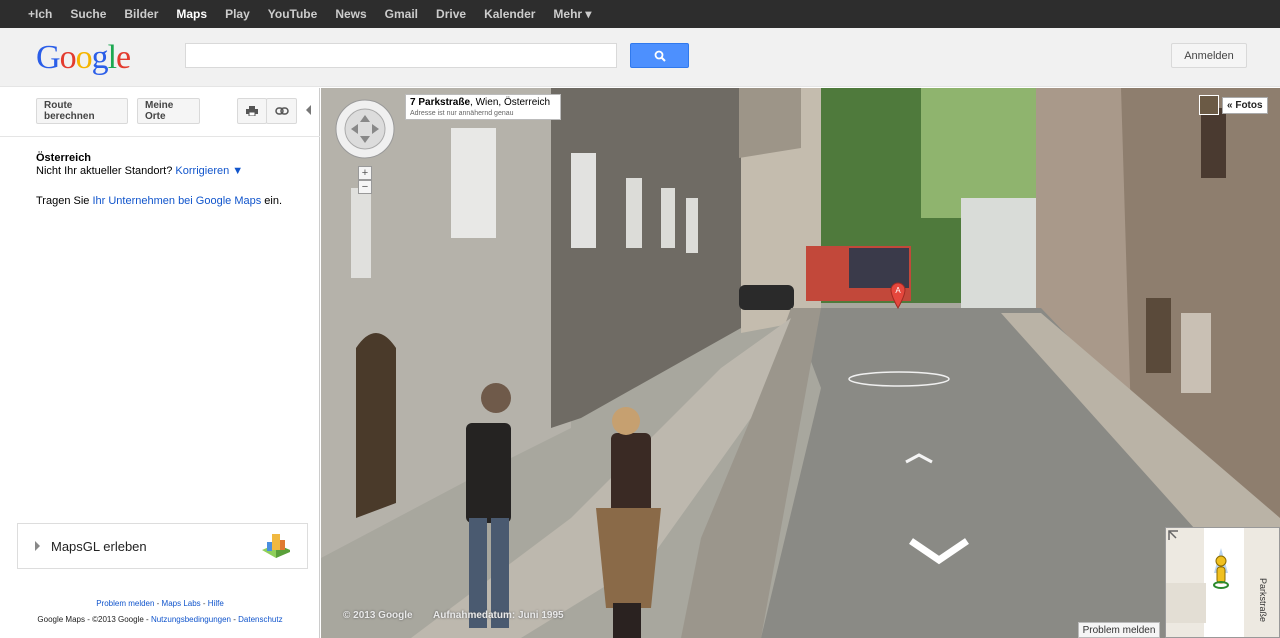 The image size is (1280, 638). What do you see at coordinates (1222, 582) in the screenshot?
I see `mini-map: Parkstraße` at bounding box center [1222, 582].